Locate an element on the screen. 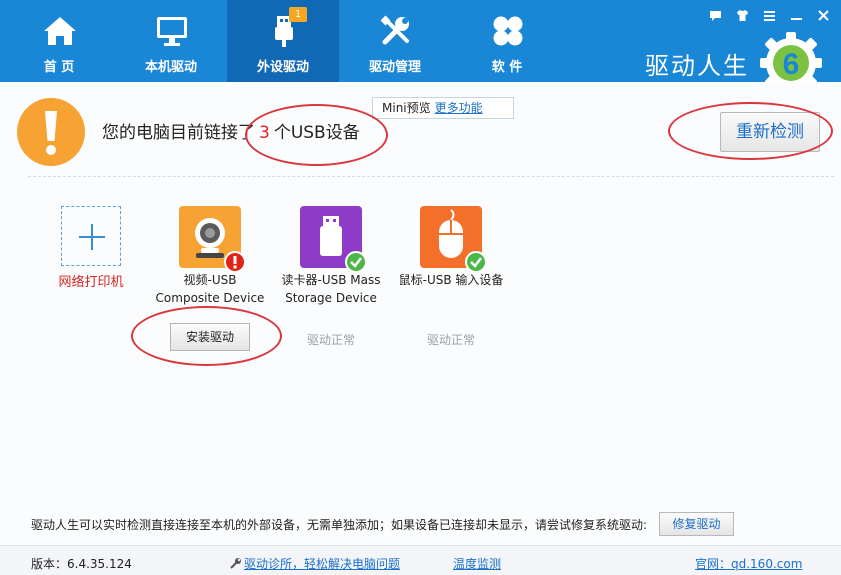 The height and width of the screenshot is (575, 841). nav-peripheral-drivers: 1 外设驱动 is located at coordinates (283, 41).